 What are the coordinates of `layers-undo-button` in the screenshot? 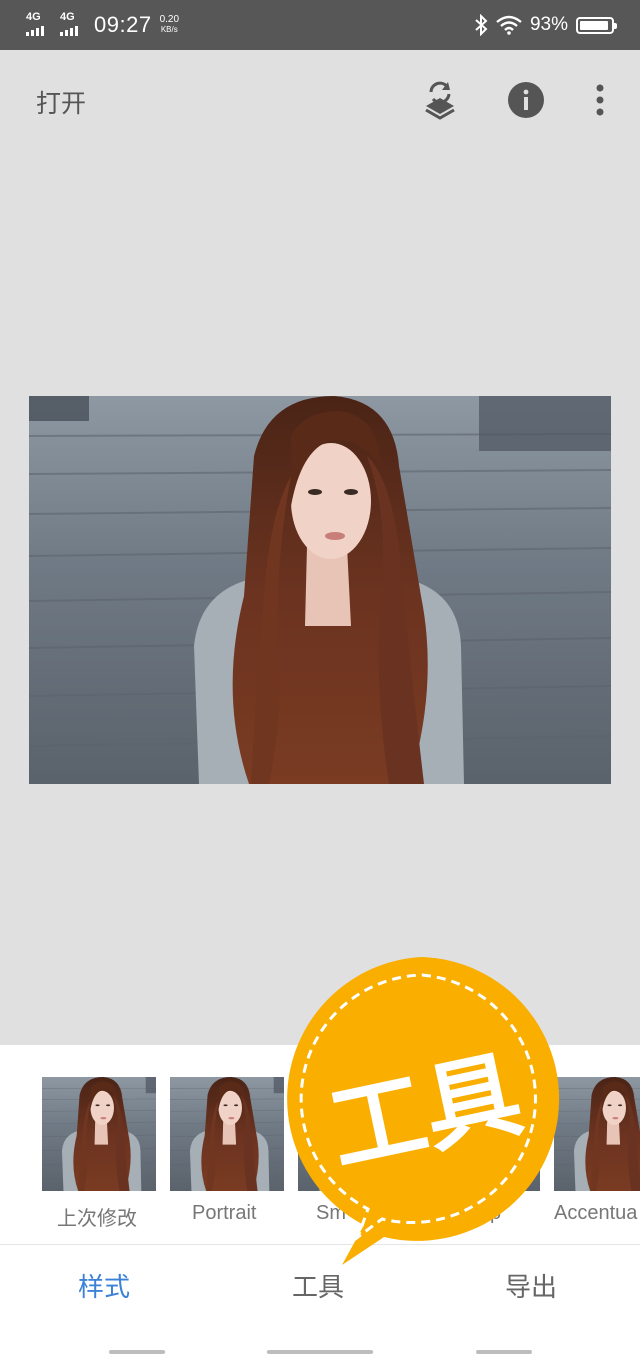 It's located at (440, 100).